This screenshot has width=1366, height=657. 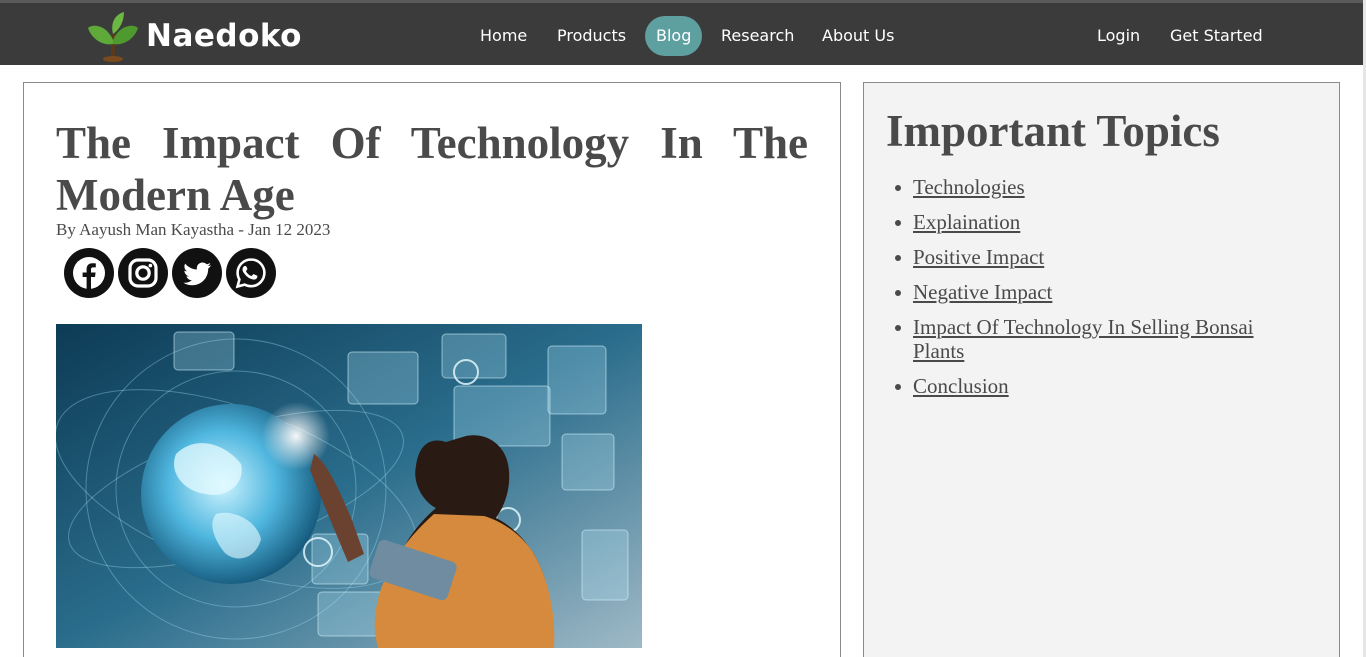 What do you see at coordinates (591, 36) in the screenshot?
I see `nav-products: Products` at bounding box center [591, 36].